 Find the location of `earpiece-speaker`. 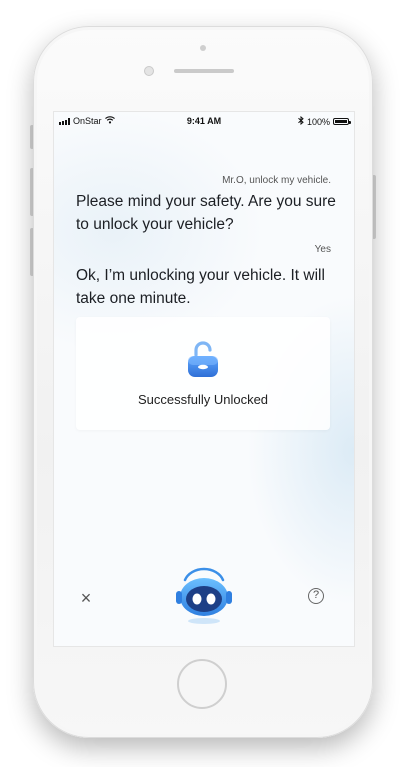

earpiece-speaker is located at coordinates (204, 71).